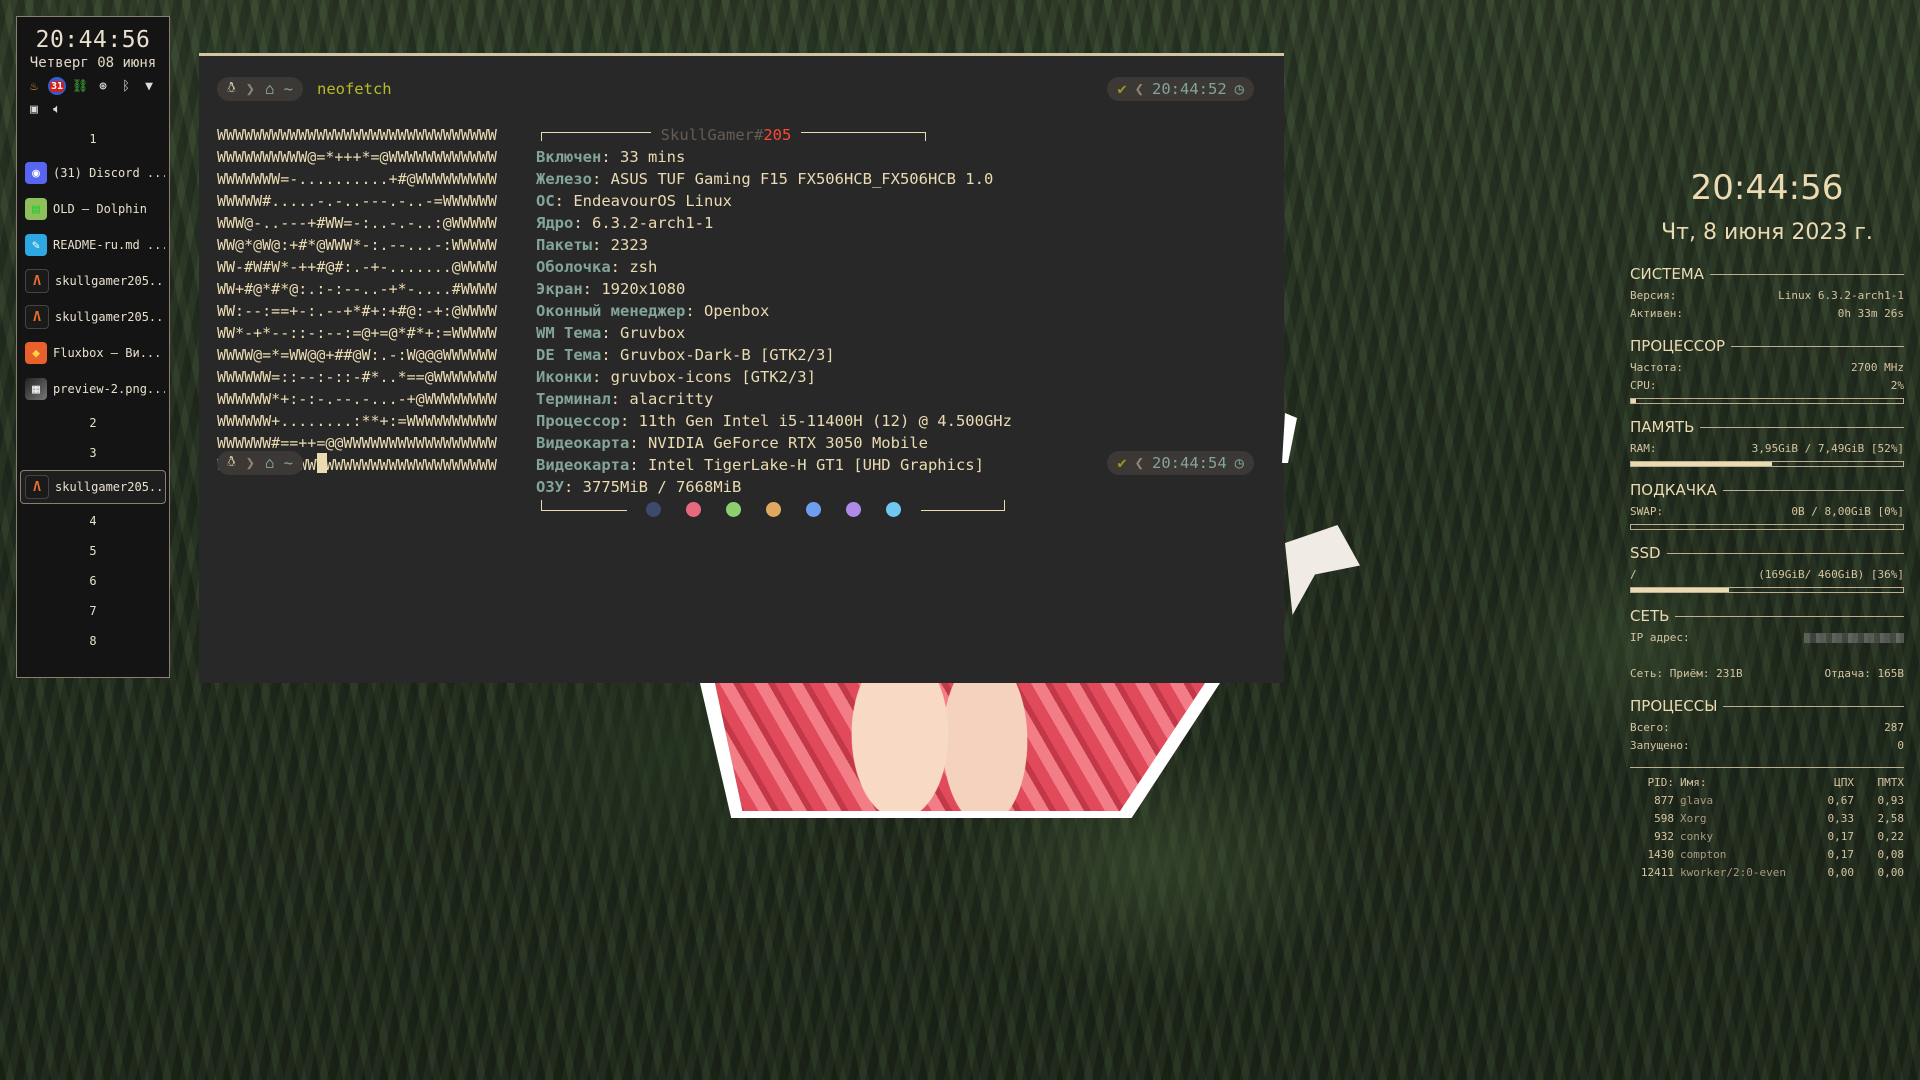 The height and width of the screenshot is (1080, 1920). What do you see at coordinates (103, 86) in the screenshot?
I see `steam-icon: ⊛` at bounding box center [103, 86].